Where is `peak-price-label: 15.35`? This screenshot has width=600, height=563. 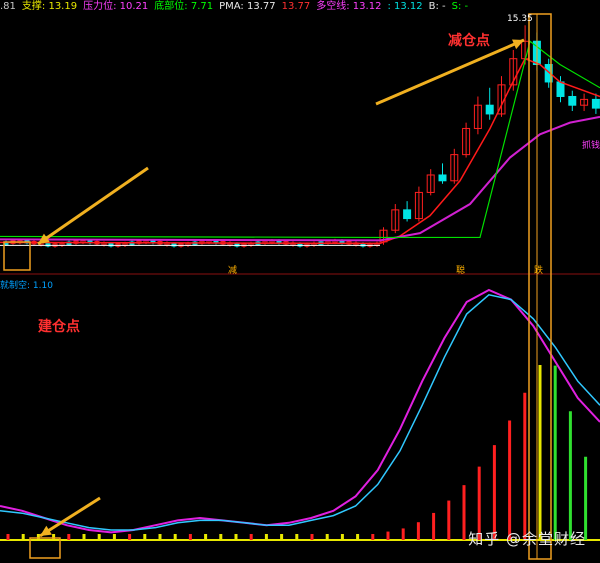 peak-price-label: 15.35 is located at coordinates (520, 19).